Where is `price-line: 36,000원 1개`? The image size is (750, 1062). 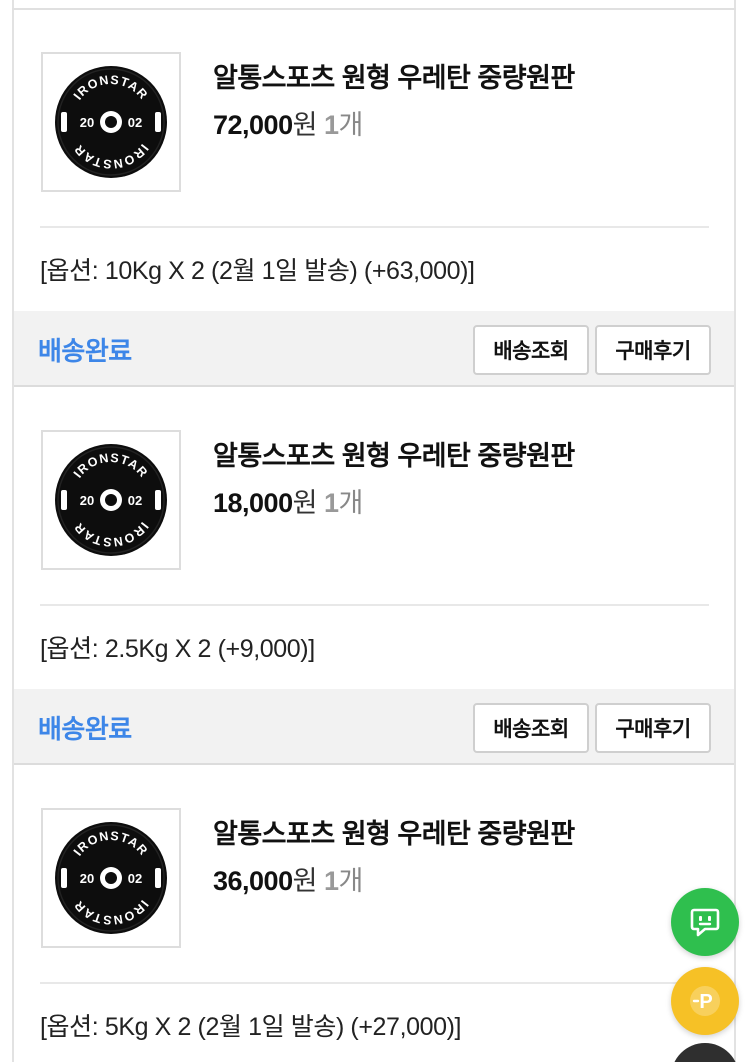
price-line: 36,000원 1개 is located at coordinates (288, 878).